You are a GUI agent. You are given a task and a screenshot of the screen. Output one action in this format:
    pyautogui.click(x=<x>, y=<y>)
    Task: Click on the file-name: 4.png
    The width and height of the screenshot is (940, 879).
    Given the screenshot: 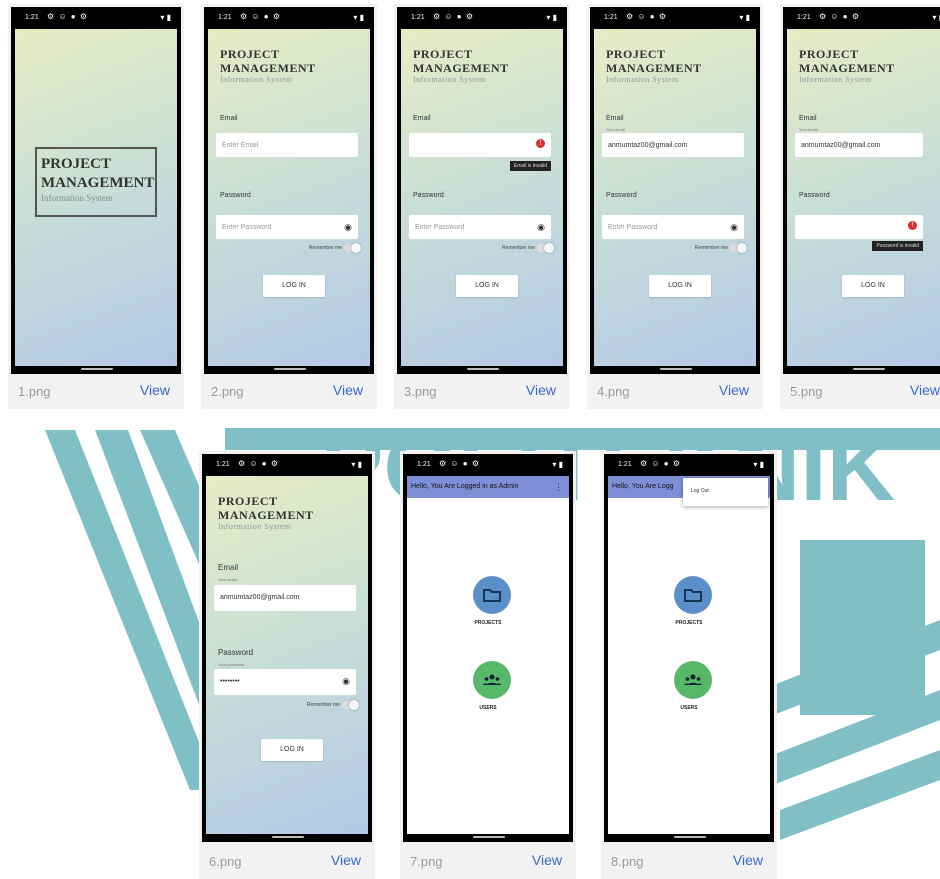 What is the action you would take?
    pyautogui.click(x=613, y=391)
    